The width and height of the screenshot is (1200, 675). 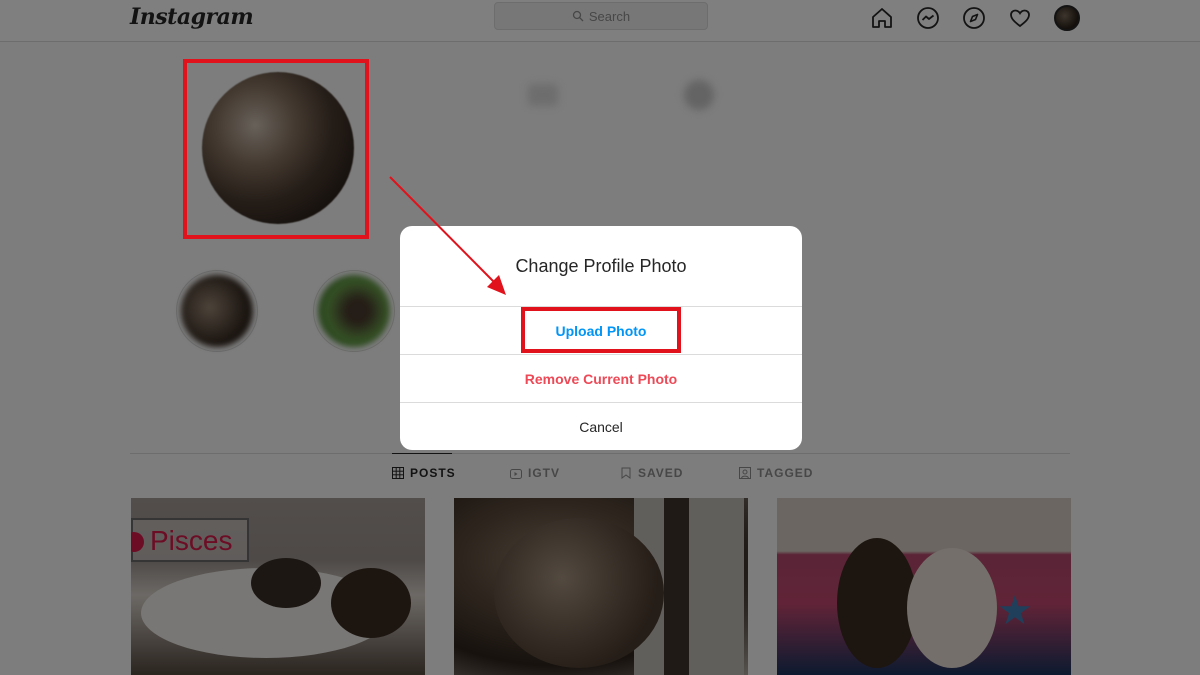 What do you see at coordinates (601, 265) in the screenshot?
I see `dialog-title: Change Profile Photo` at bounding box center [601, 265].